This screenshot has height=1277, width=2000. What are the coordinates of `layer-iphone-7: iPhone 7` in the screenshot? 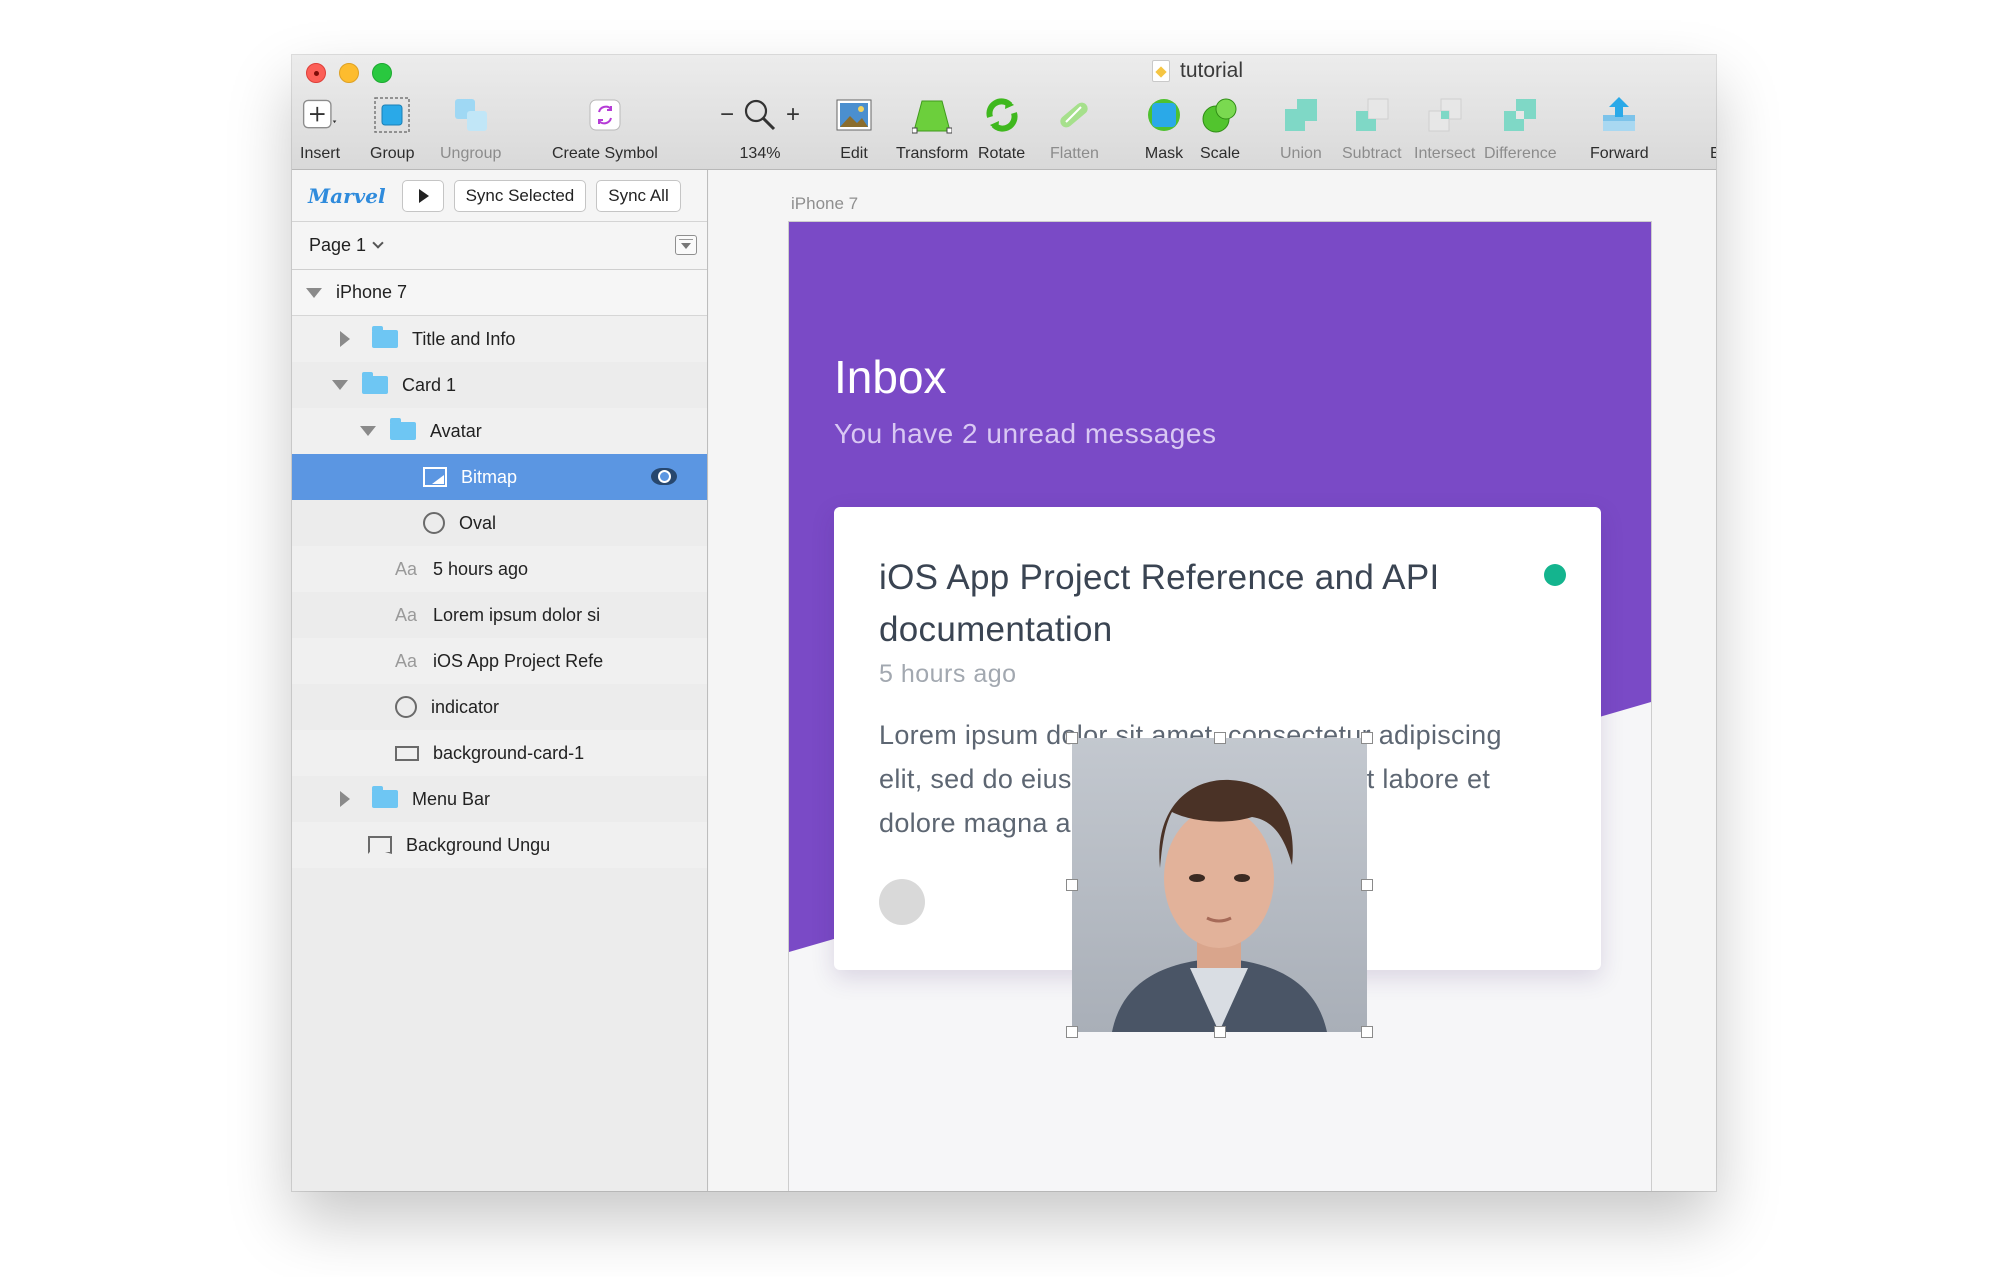 It's located at (499, 293).